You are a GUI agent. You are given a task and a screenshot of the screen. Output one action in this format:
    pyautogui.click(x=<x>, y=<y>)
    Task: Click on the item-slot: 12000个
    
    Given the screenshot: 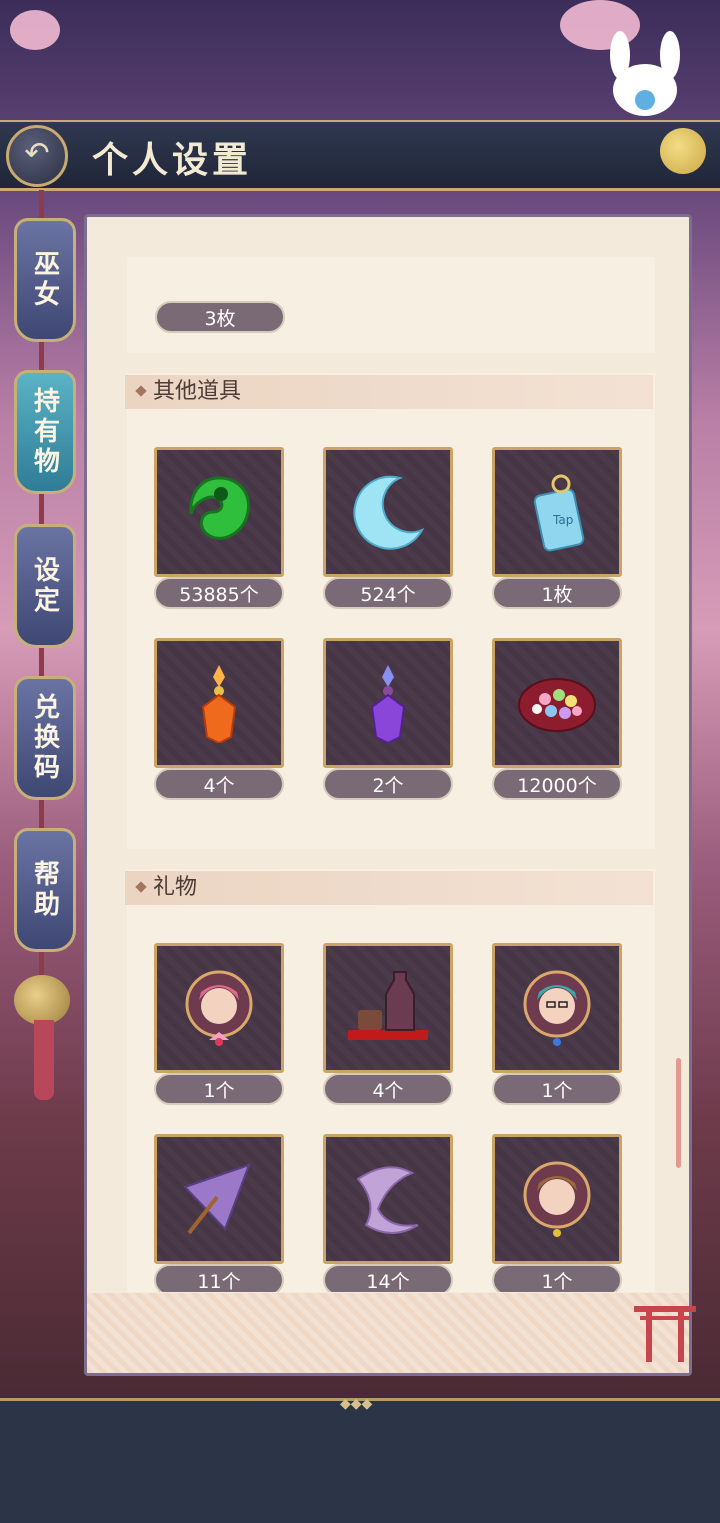 What is the action you would take?
    pyautogui.click(x=557, y=719)
    